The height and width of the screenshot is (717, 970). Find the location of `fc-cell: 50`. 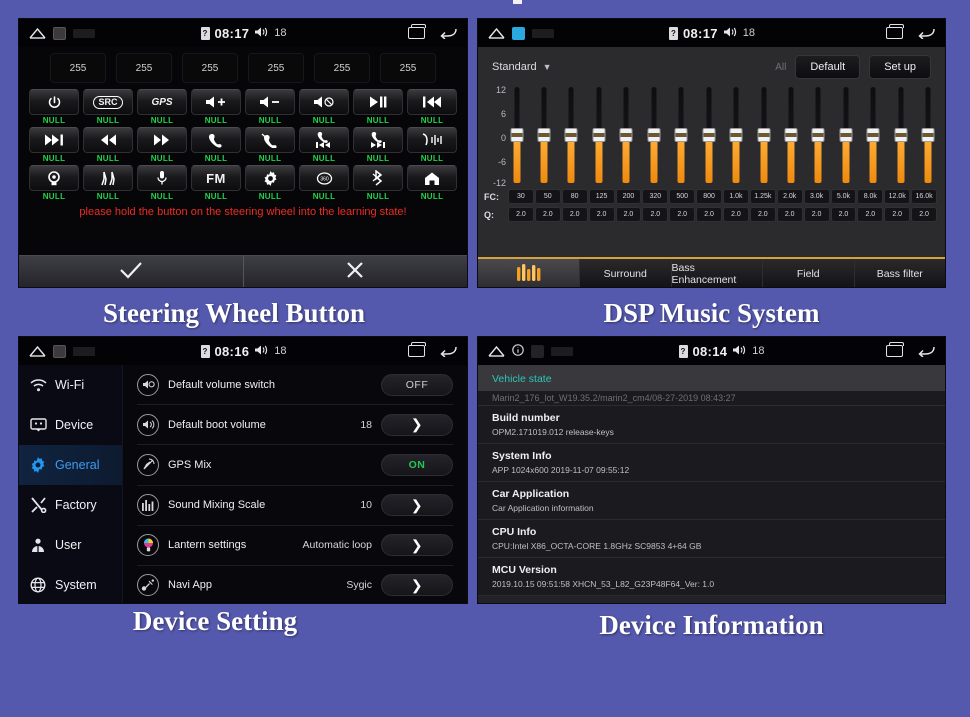

fc-cell: 50 is located at coordinates (547, 196).